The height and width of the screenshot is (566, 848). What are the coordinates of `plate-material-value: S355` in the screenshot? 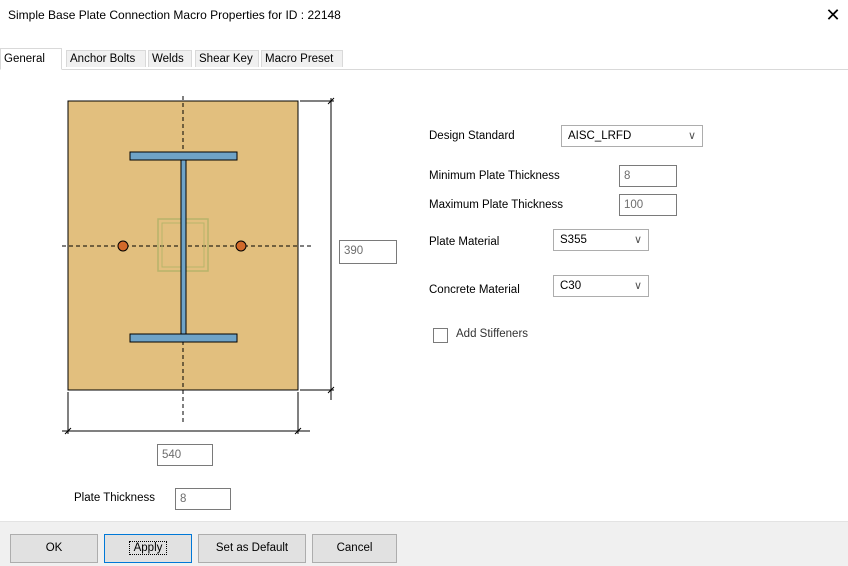 It's located at (573, 240).